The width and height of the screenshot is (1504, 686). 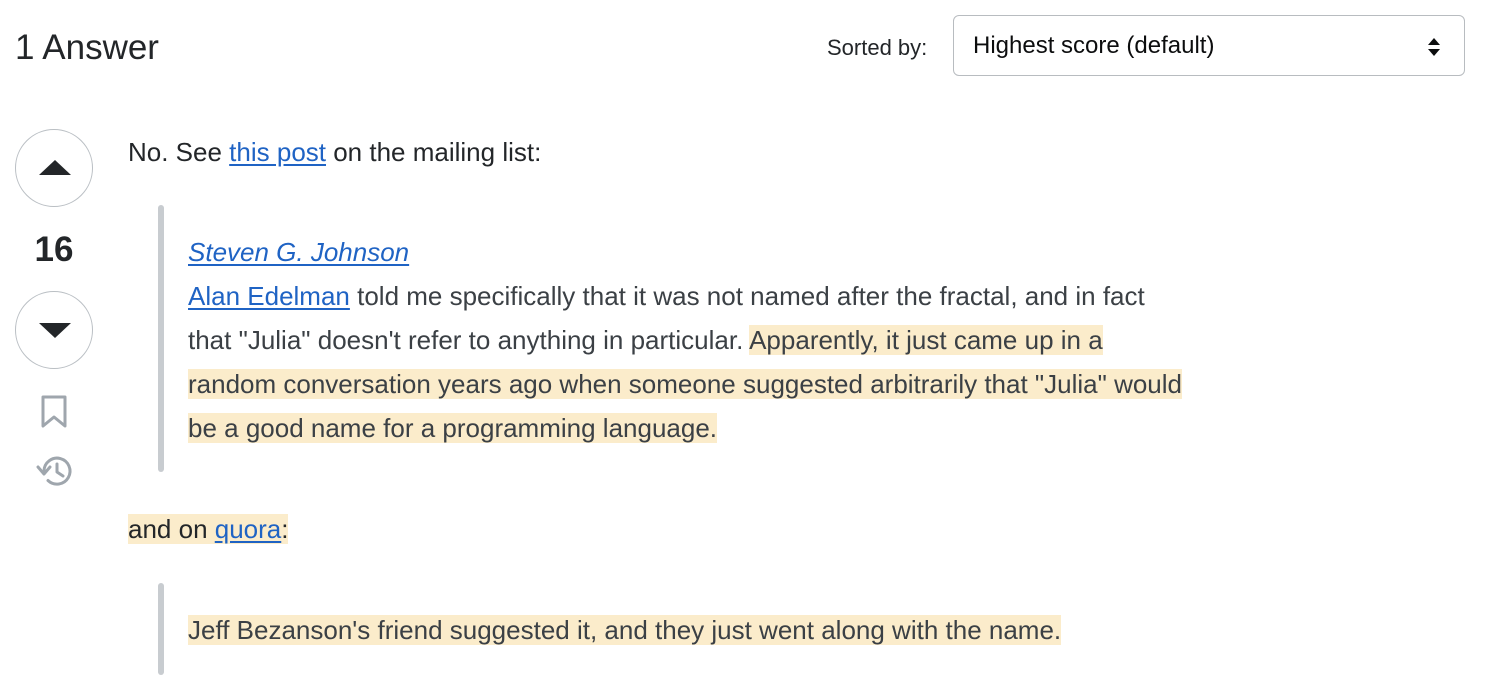 What do you see at coordinates (277, 152) in the screenshot?
I see `this-post-link: this post` at bounding box center [277, 152].